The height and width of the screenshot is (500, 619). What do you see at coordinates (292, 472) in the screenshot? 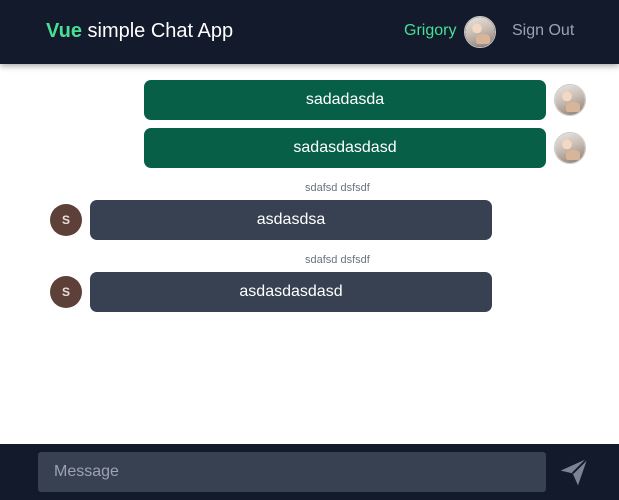
I see `message-input` at bounding box center [292, 472].